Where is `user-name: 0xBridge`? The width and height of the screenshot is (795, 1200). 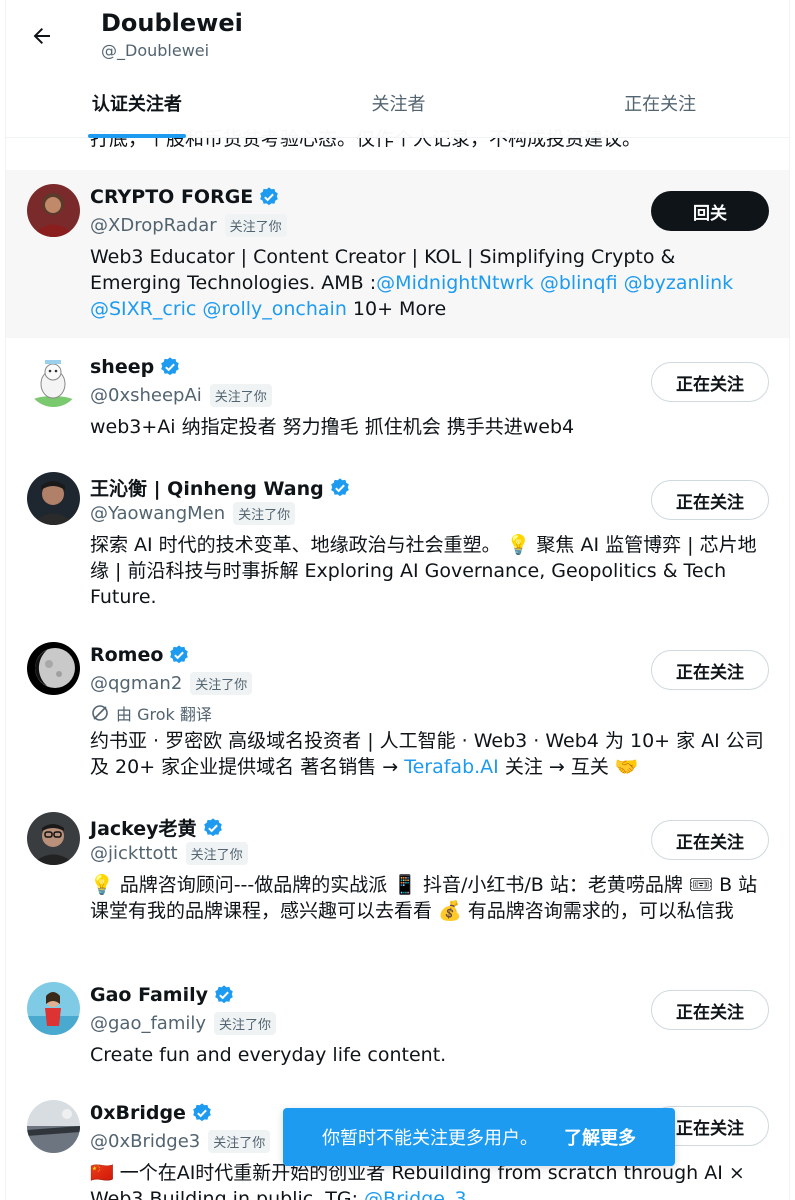 user-name: 0xBridge is located at coordinates (138, 1113).